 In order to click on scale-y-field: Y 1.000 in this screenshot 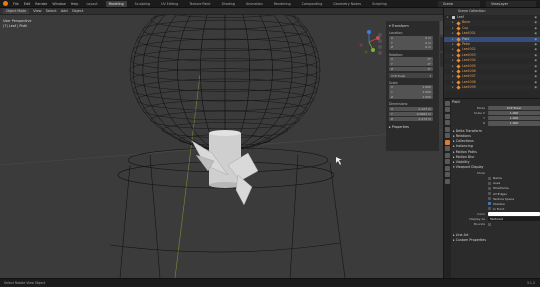, I will do `click(411, 92)`.